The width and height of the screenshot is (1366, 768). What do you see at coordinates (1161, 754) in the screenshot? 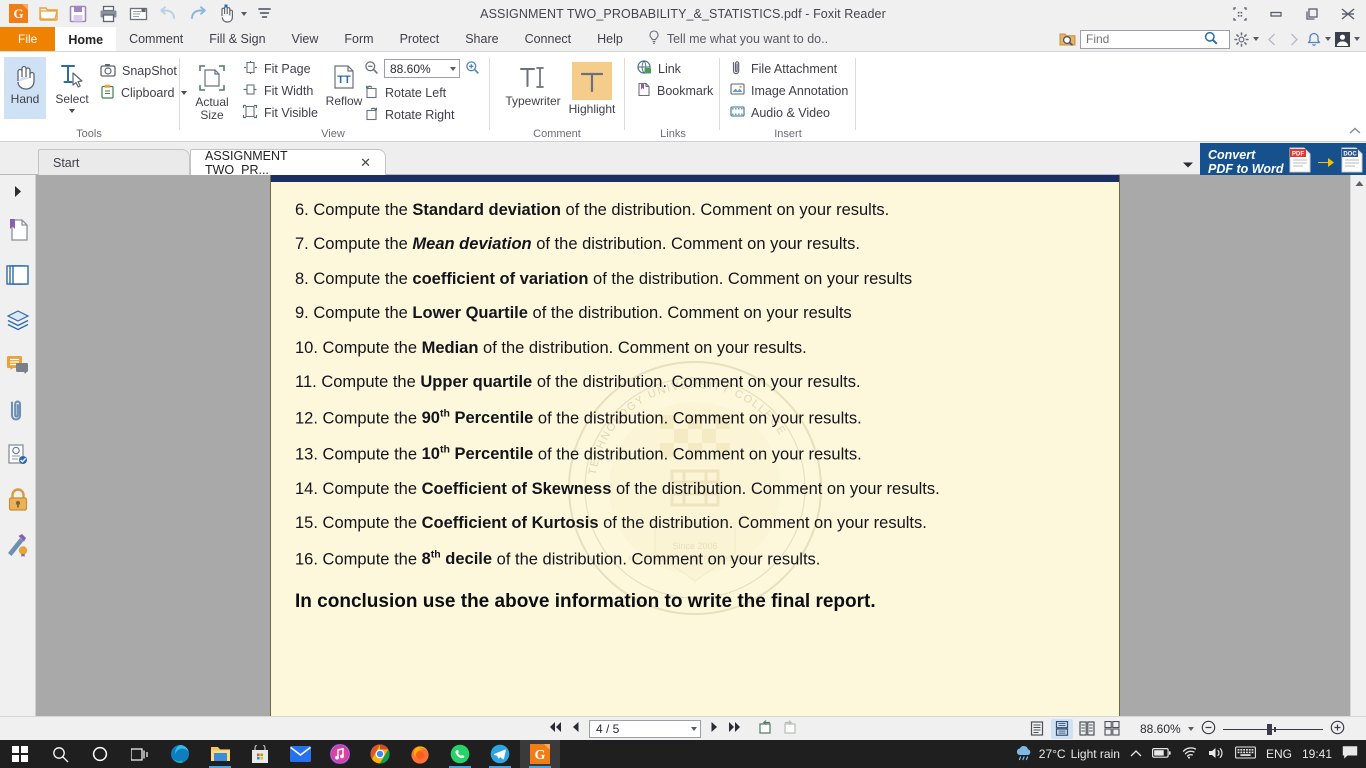
I see `battery-icon` at bounding box center [1161, 754].